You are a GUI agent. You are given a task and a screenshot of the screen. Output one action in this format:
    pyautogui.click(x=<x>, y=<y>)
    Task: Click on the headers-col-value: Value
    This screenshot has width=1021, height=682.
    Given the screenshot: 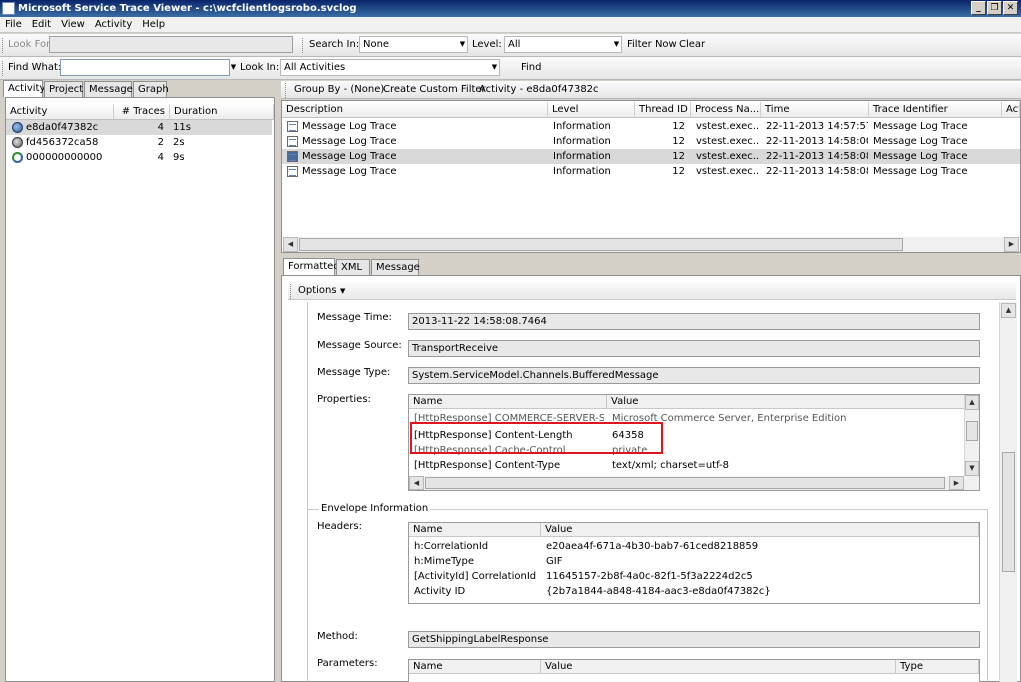 What is the action you would take?
    pyautogui.click(x=760, y=530)
    